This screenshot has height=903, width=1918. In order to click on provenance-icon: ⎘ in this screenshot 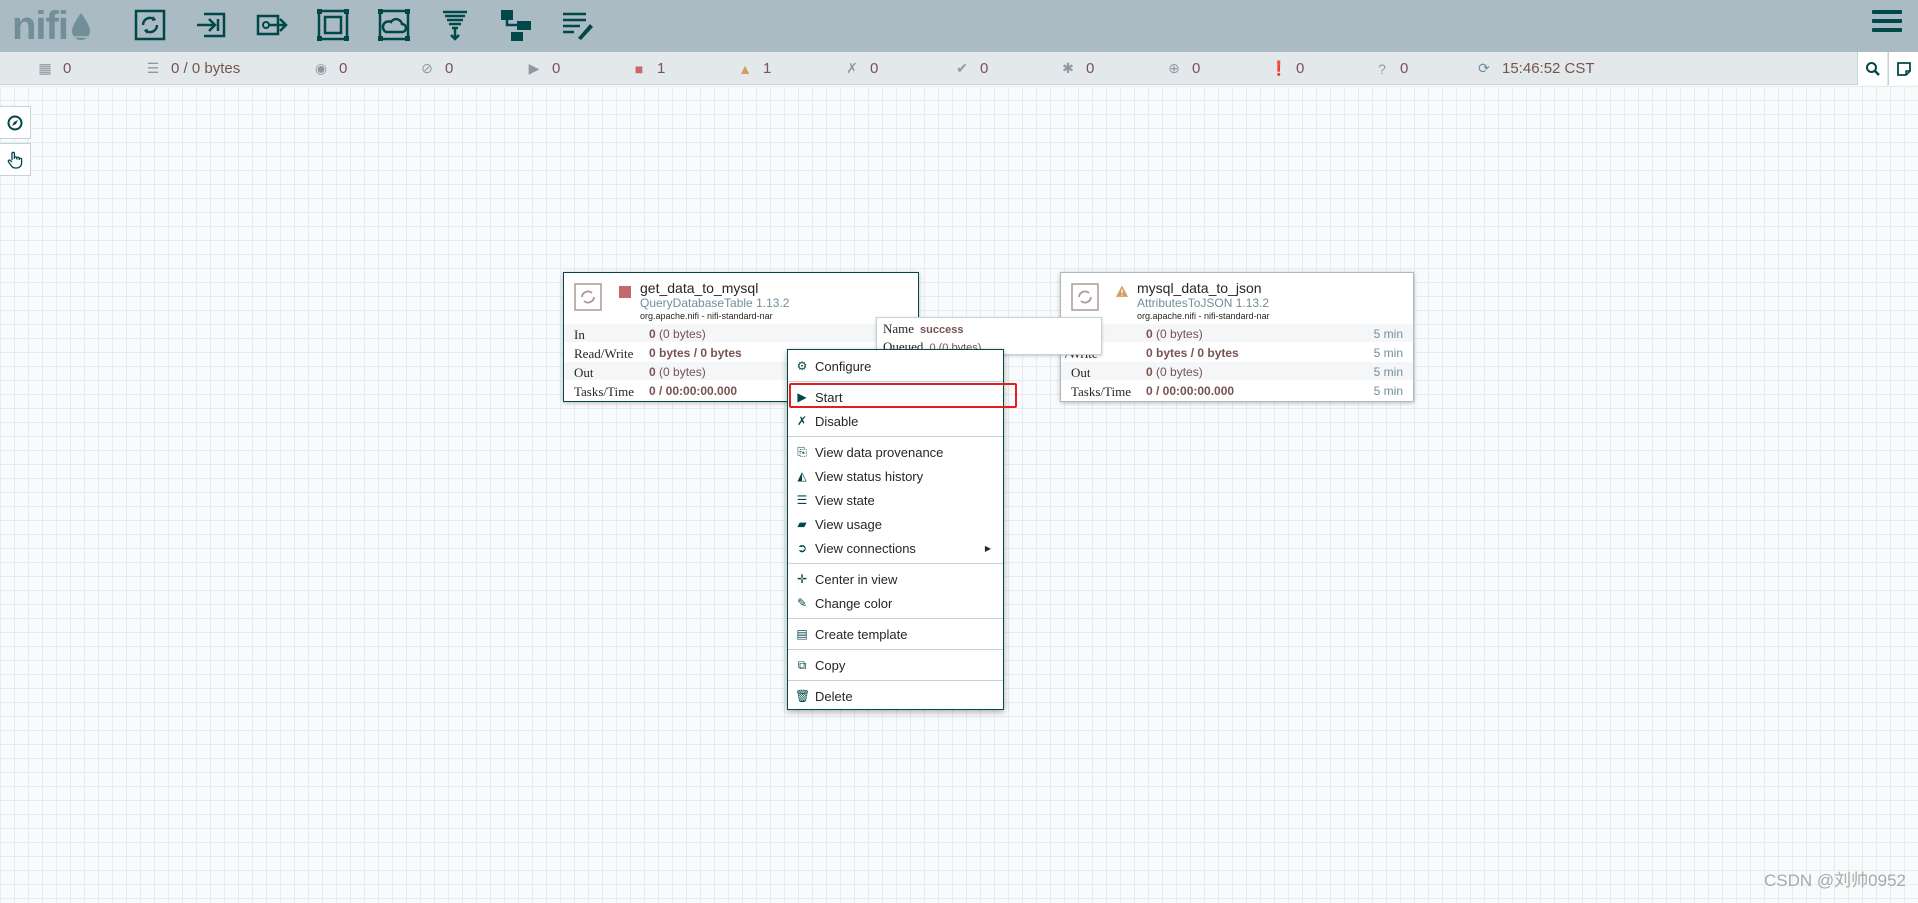, I will do `click(802, 451)`.